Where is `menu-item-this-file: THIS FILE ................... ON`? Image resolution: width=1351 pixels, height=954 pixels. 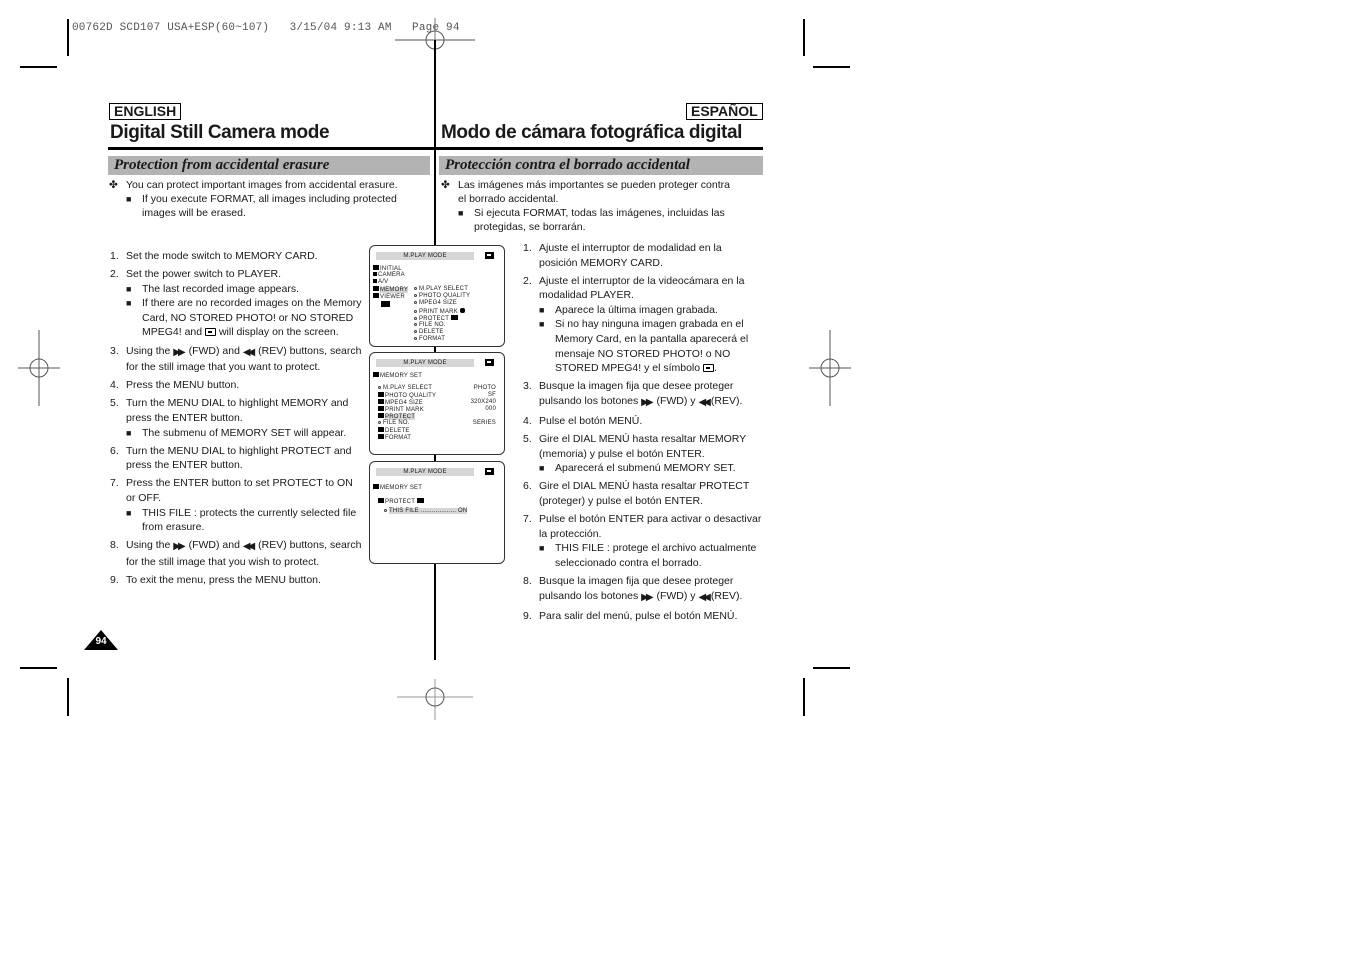
menu-item-this-file: THIS FILE ................... ON is located at coordinates (426, 511).